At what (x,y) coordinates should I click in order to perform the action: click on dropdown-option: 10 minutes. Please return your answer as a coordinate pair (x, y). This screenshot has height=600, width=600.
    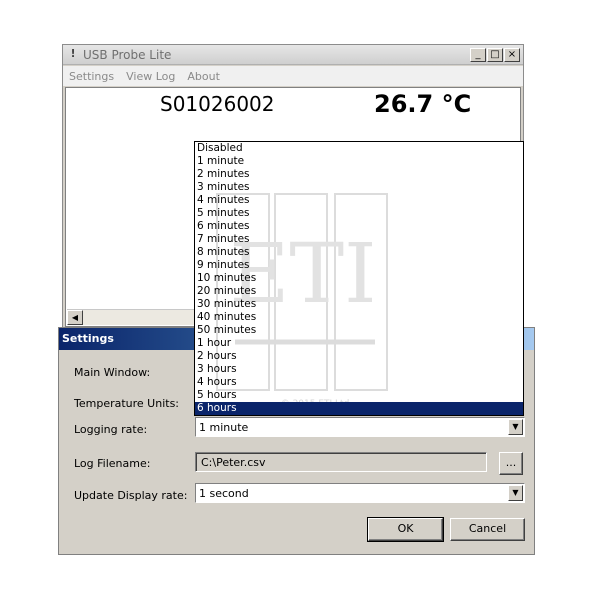
    Looking at the image, I should click on (359, 278).